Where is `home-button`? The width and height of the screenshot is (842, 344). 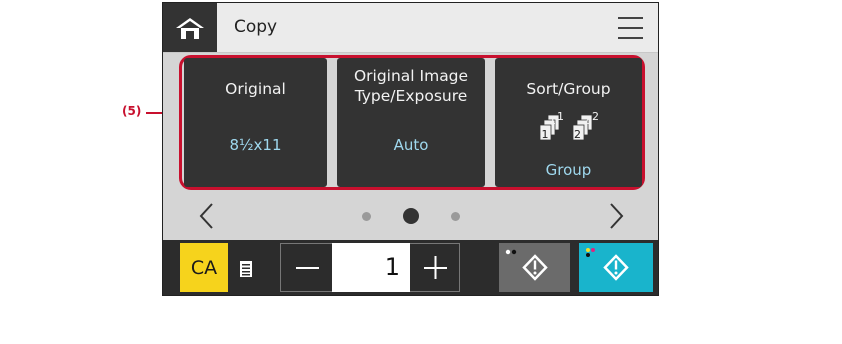
home-button is located at coordinates (190, 27).